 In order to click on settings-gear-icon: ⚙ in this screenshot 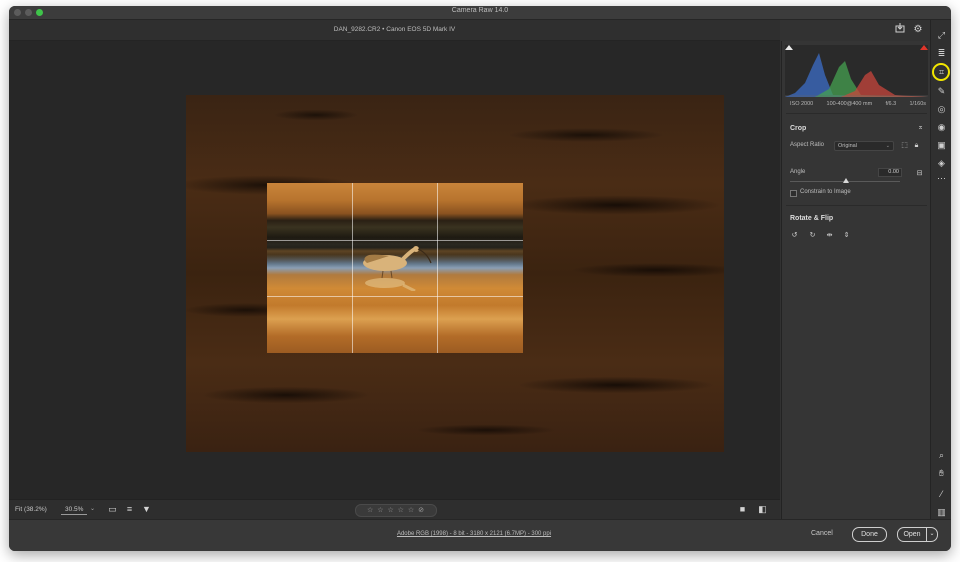, I will do `click(918, 30)`.